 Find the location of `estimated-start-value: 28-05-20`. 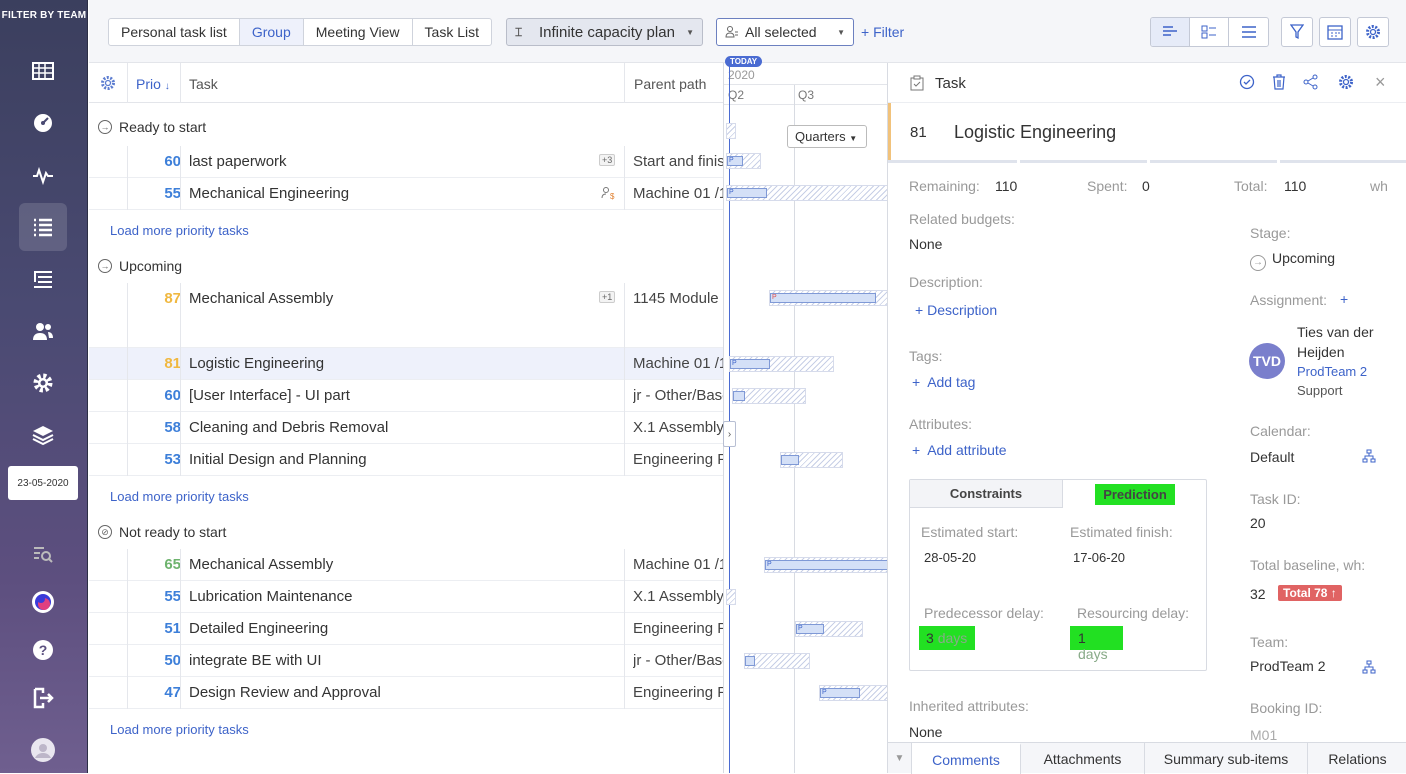

estimated-start-value: 28-05-20 is located at coordinates (950, 557).